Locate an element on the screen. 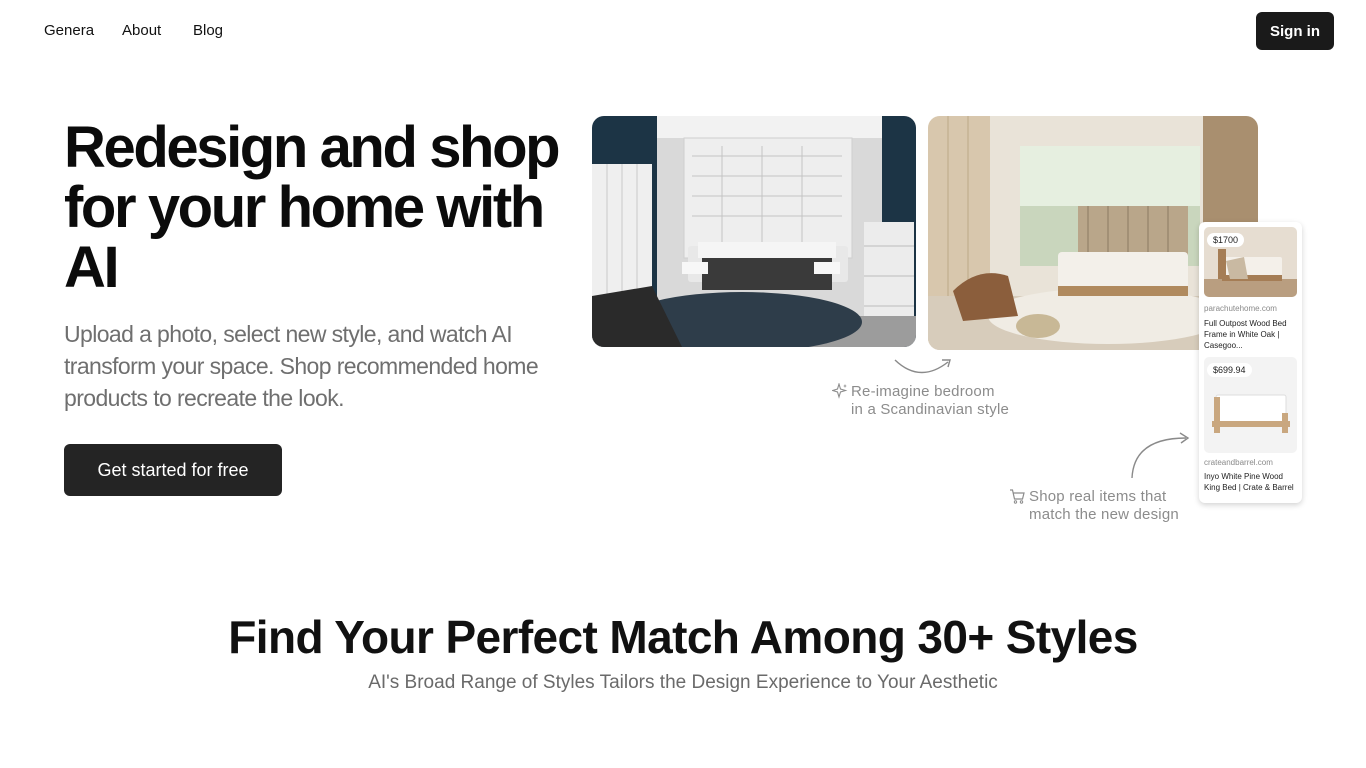 This screenshot has height=768, width=1366. reimagine-line-2: in a Scandinavian style is located at coordinates (930, 409).